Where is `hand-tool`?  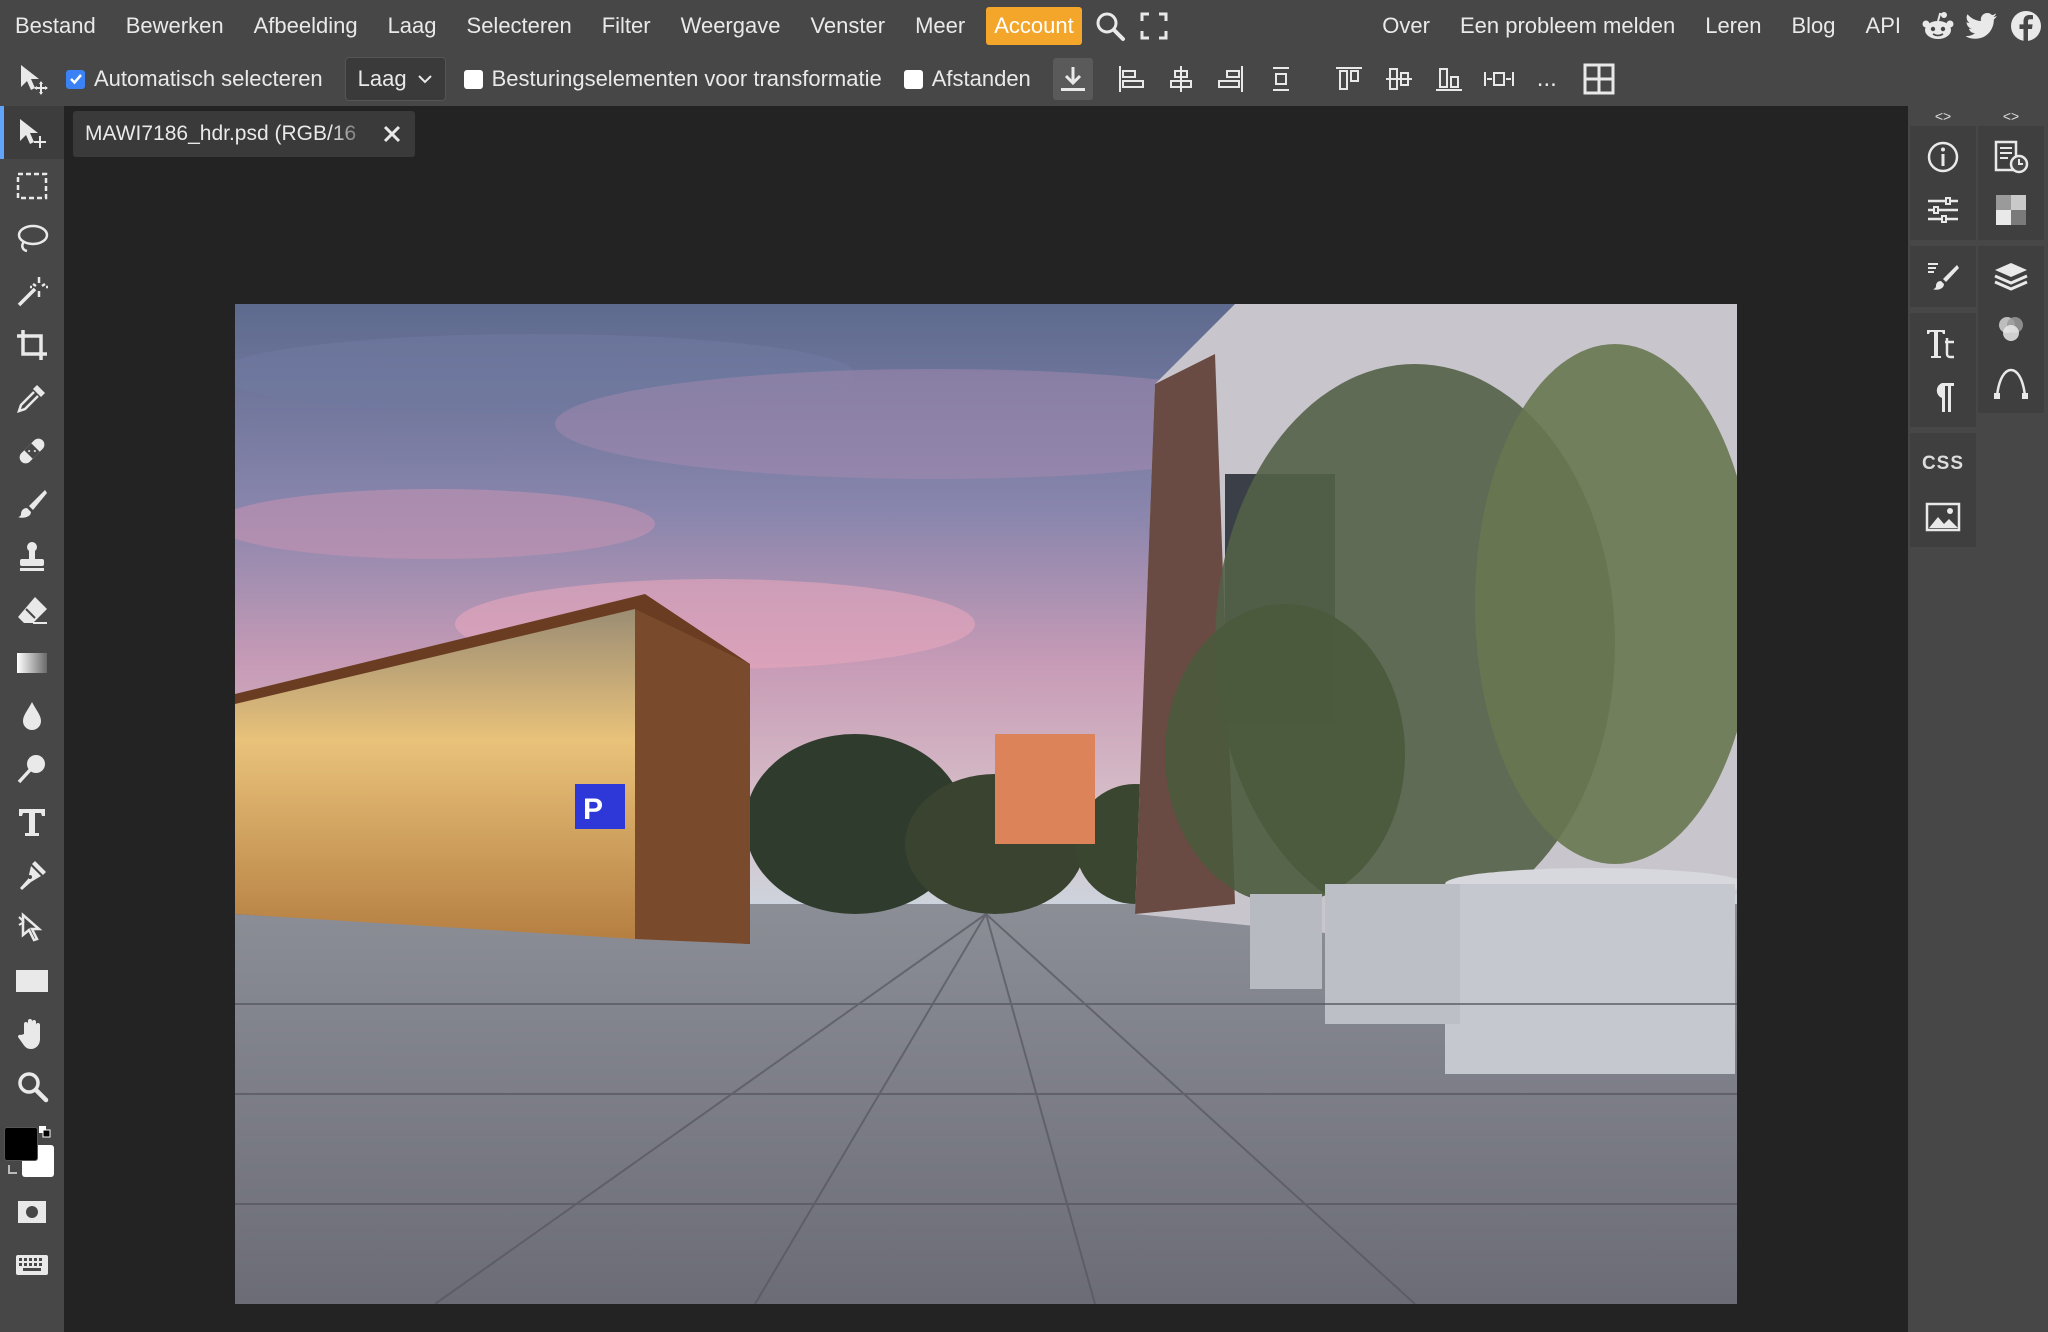 hand-tool is located at coordinates (32, 1033).